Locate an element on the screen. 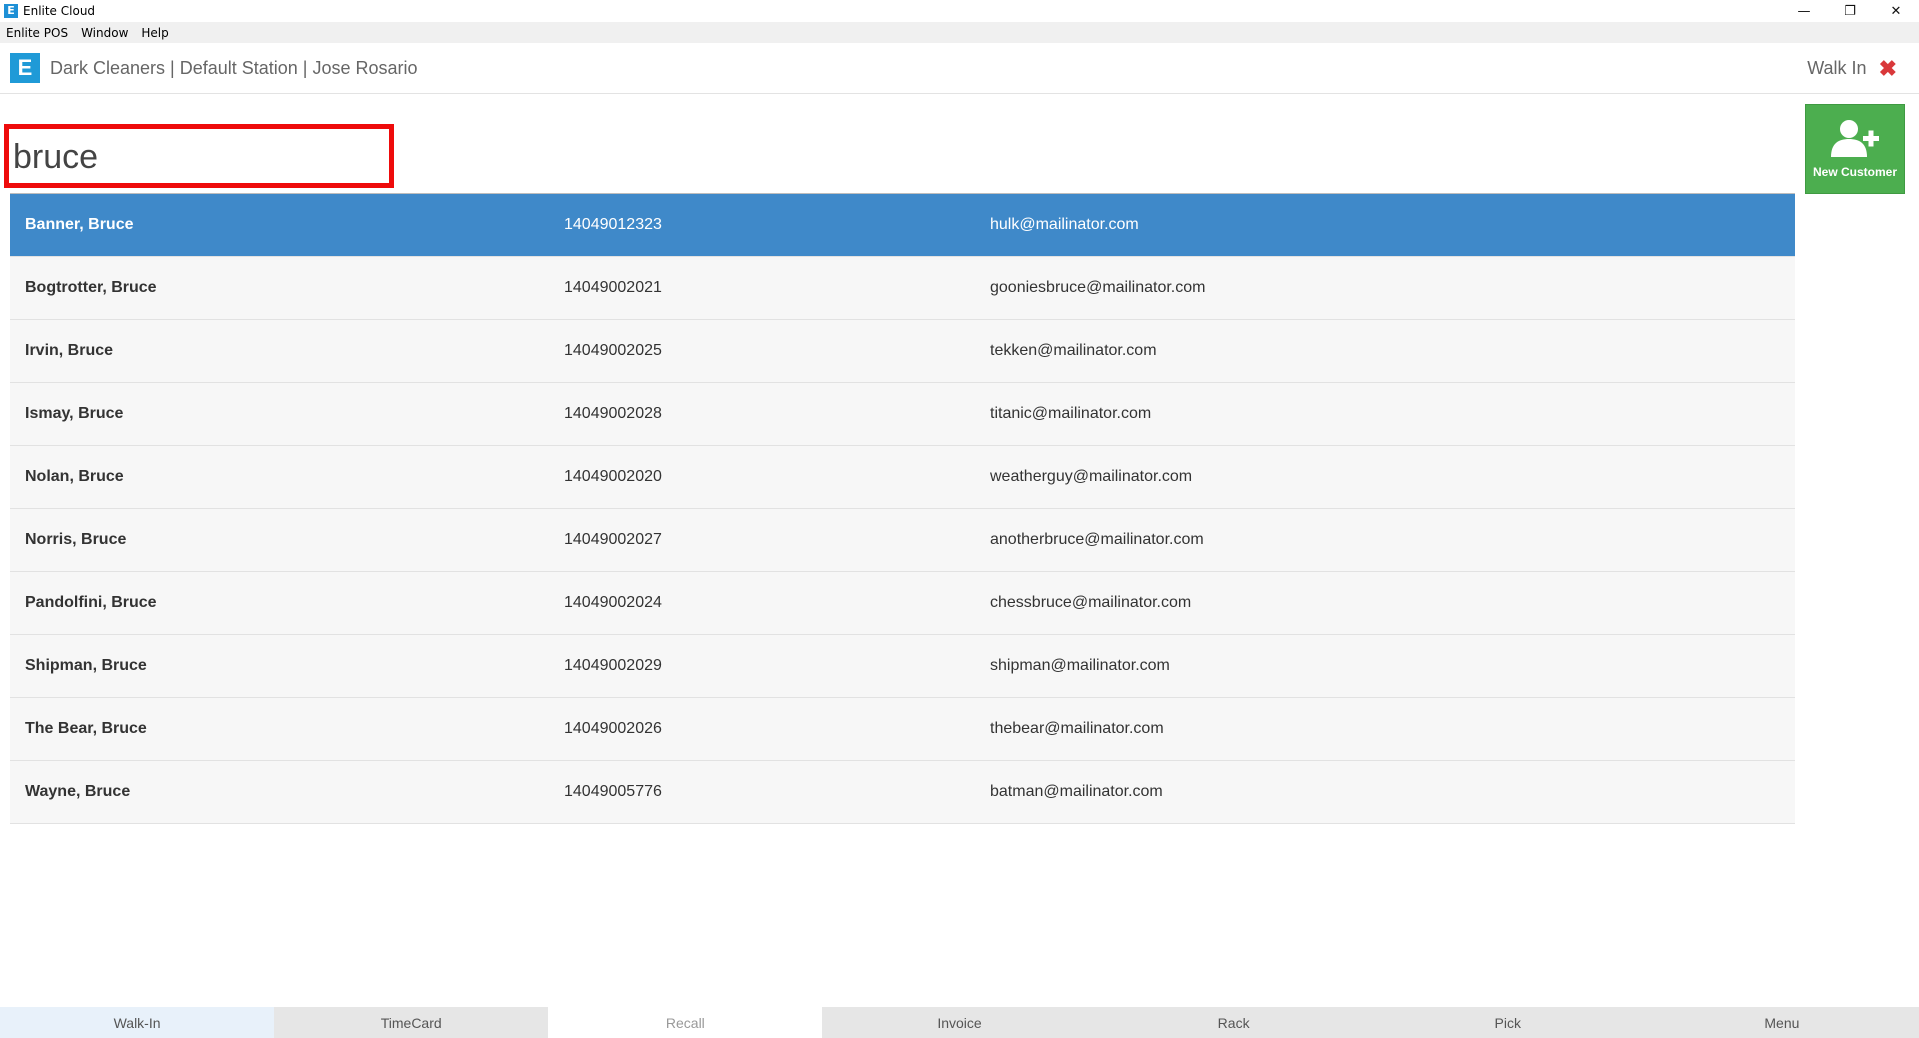 Image resolution: width=1919 pixels, height=1038 pixels. new-customer-label: New Customer is located at coordinates (1855, 172).